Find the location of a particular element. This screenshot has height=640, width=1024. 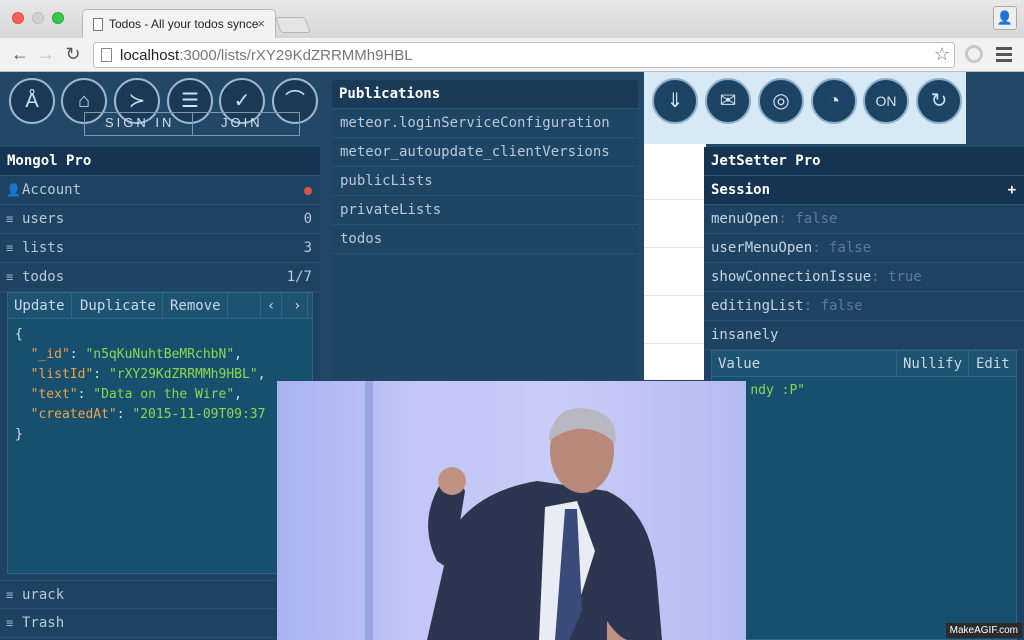

url-path: :3000/lists/rXY29KdZRRMMh9HBL is located at coordinates (296, 55).